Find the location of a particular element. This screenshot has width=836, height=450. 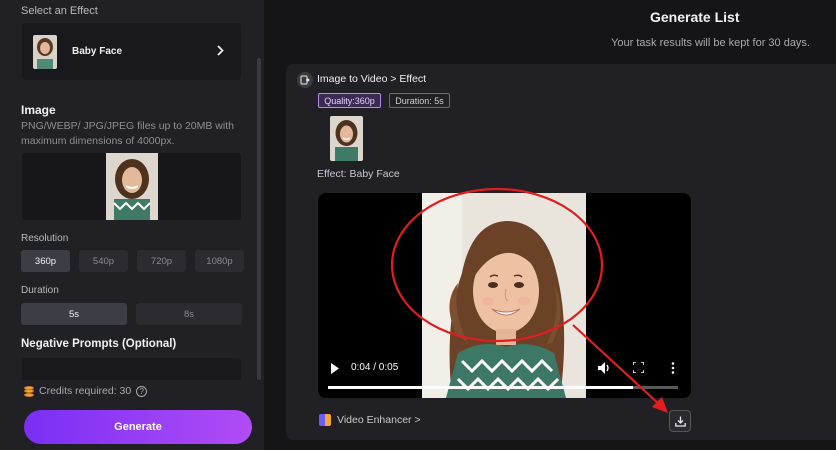

video-progress-bar is located at coordinates (503, 387).